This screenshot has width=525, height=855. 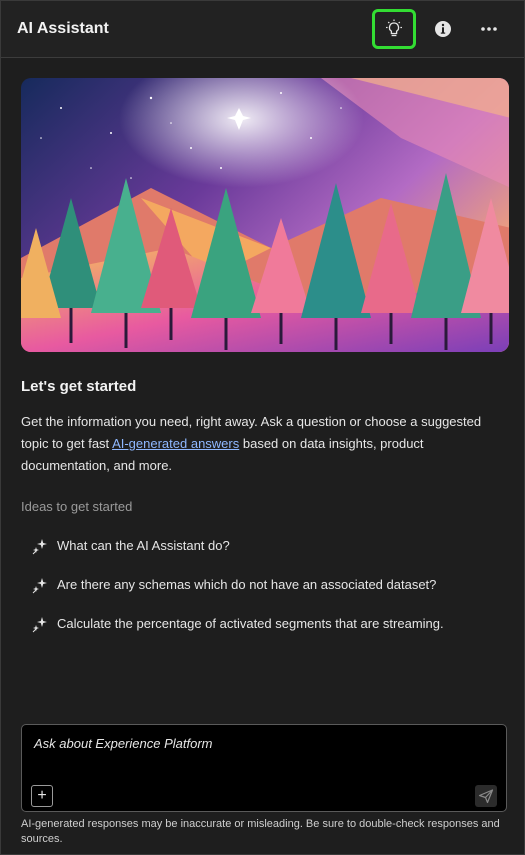 I want to click on idea-text: What can the AI Assistant do?, so click(x=143, y=545).